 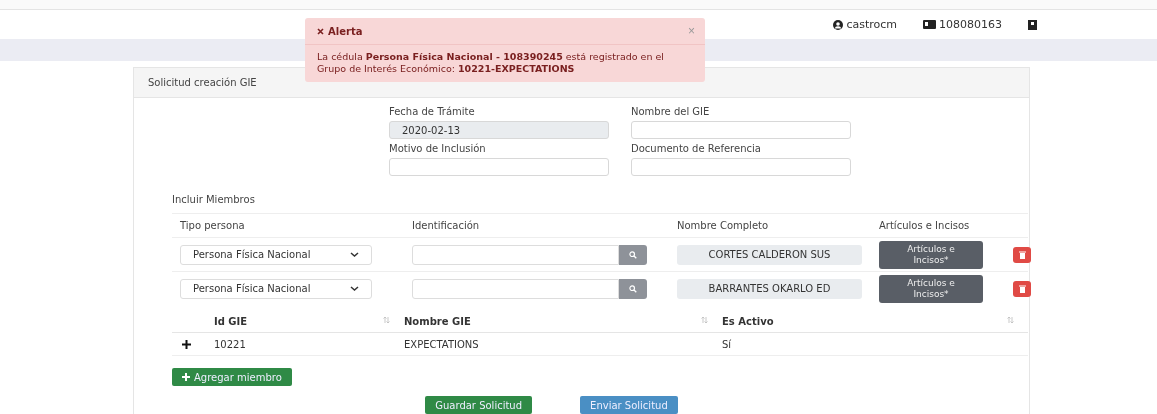 What do you see at coordinates (230, 344) in the screenshot?
I see `table-cell-text: 10221` at bounding box center [230, 344].